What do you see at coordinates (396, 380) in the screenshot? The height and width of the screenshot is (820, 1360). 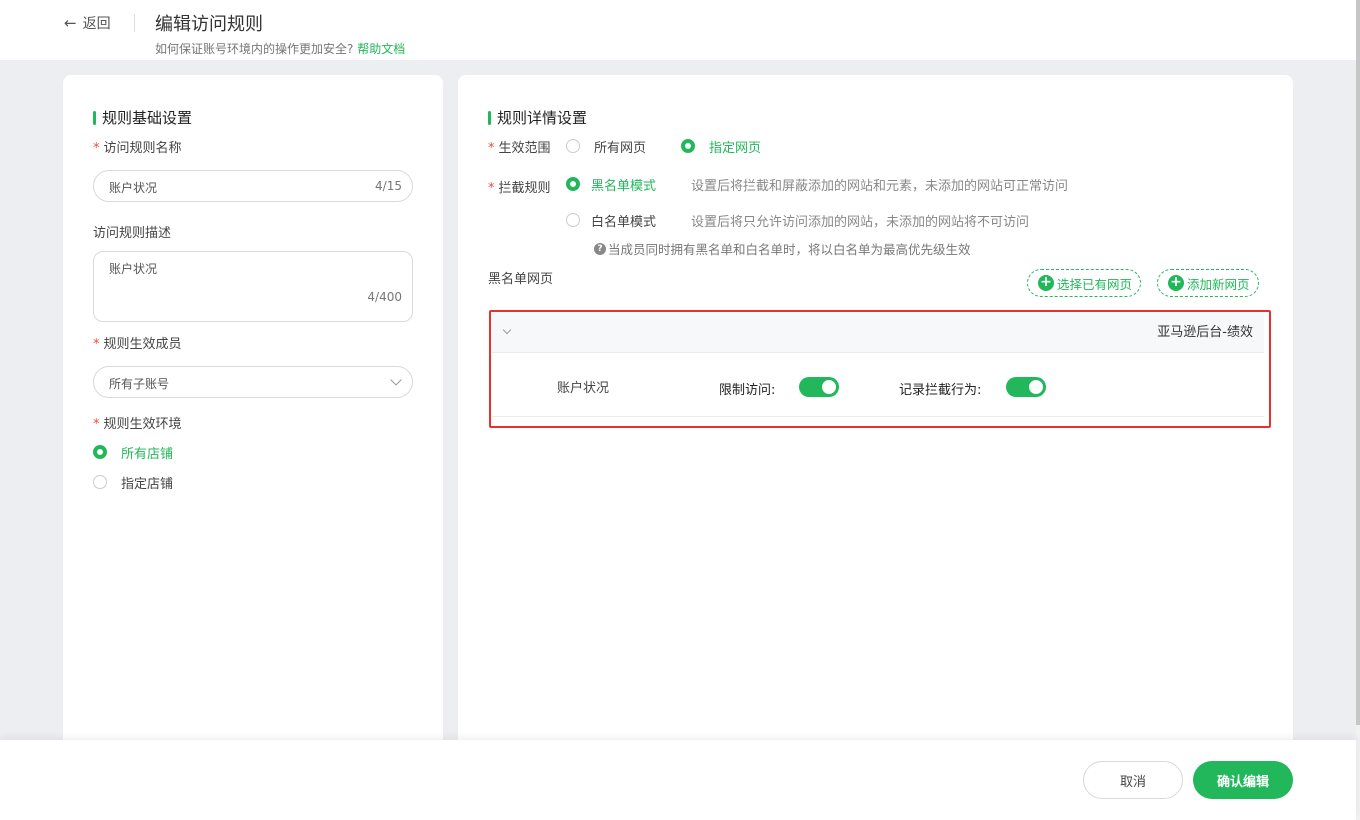 I see `chevron-down-icon` at bounding box center [396, 380].